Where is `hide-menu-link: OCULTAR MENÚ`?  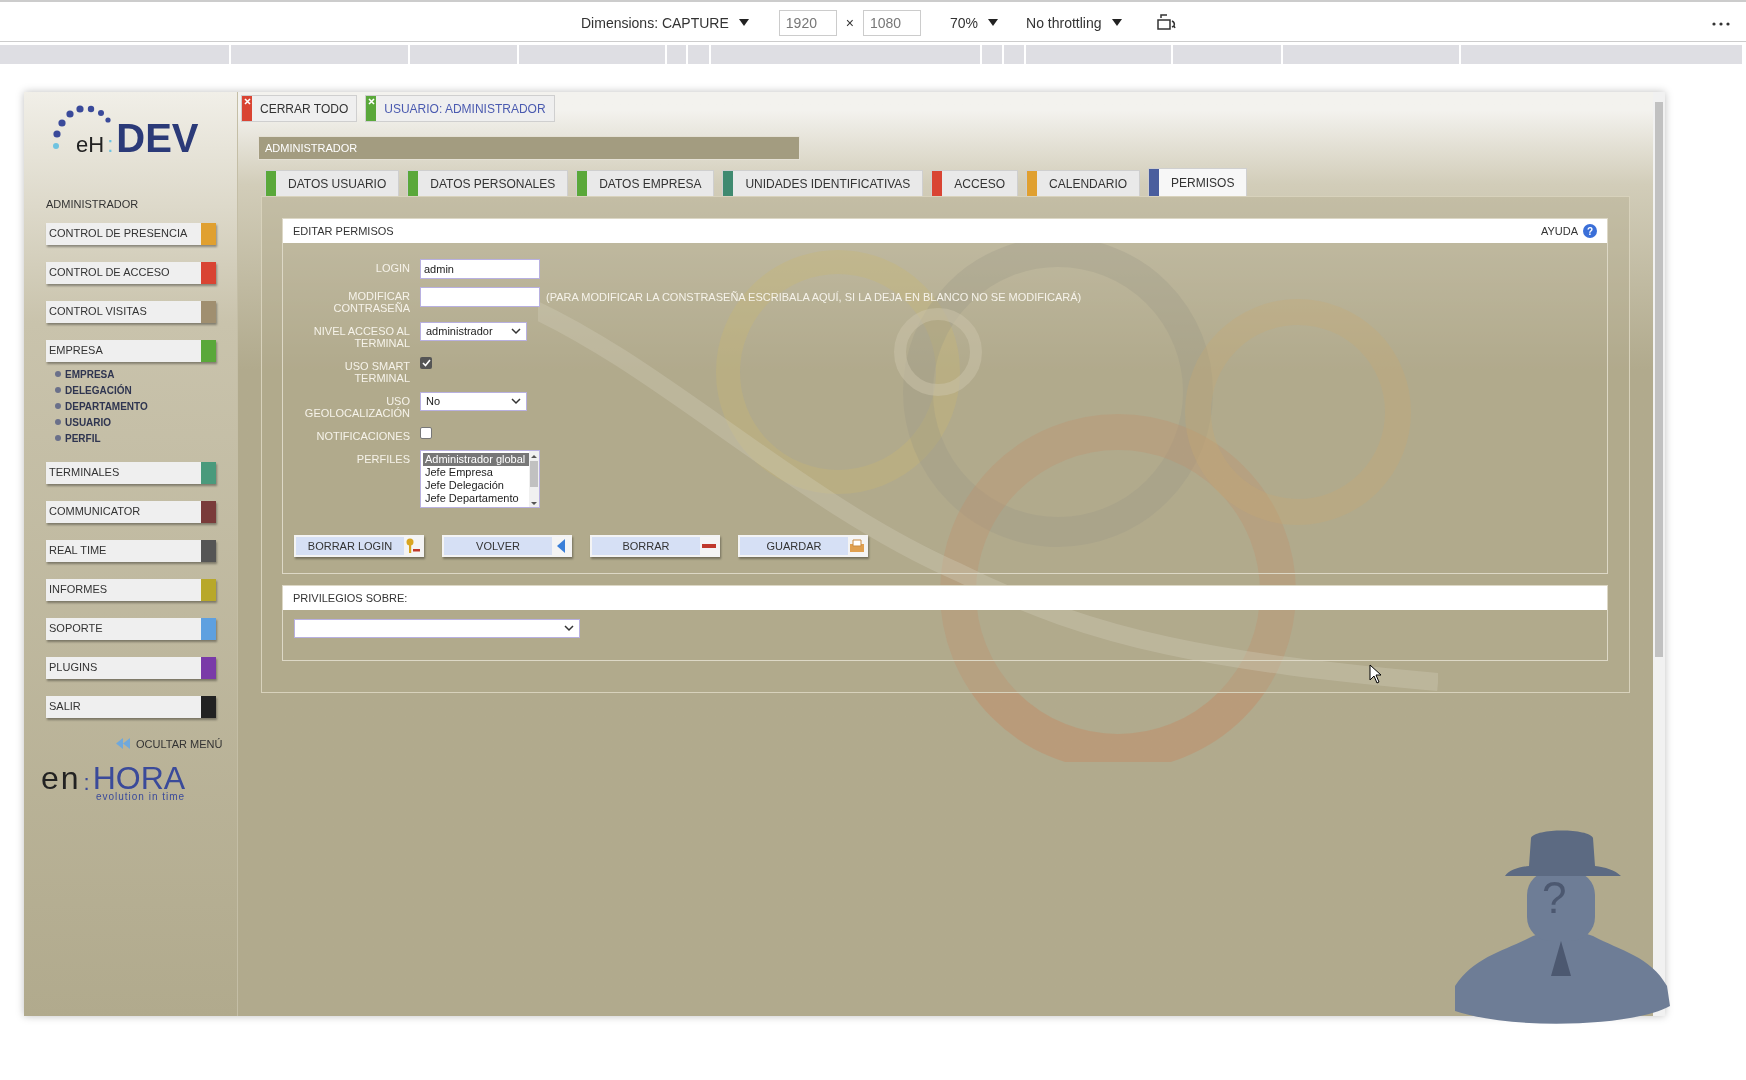
hide-menu-link: OCULTAR MENÚ is located at coordinates (169, 743).